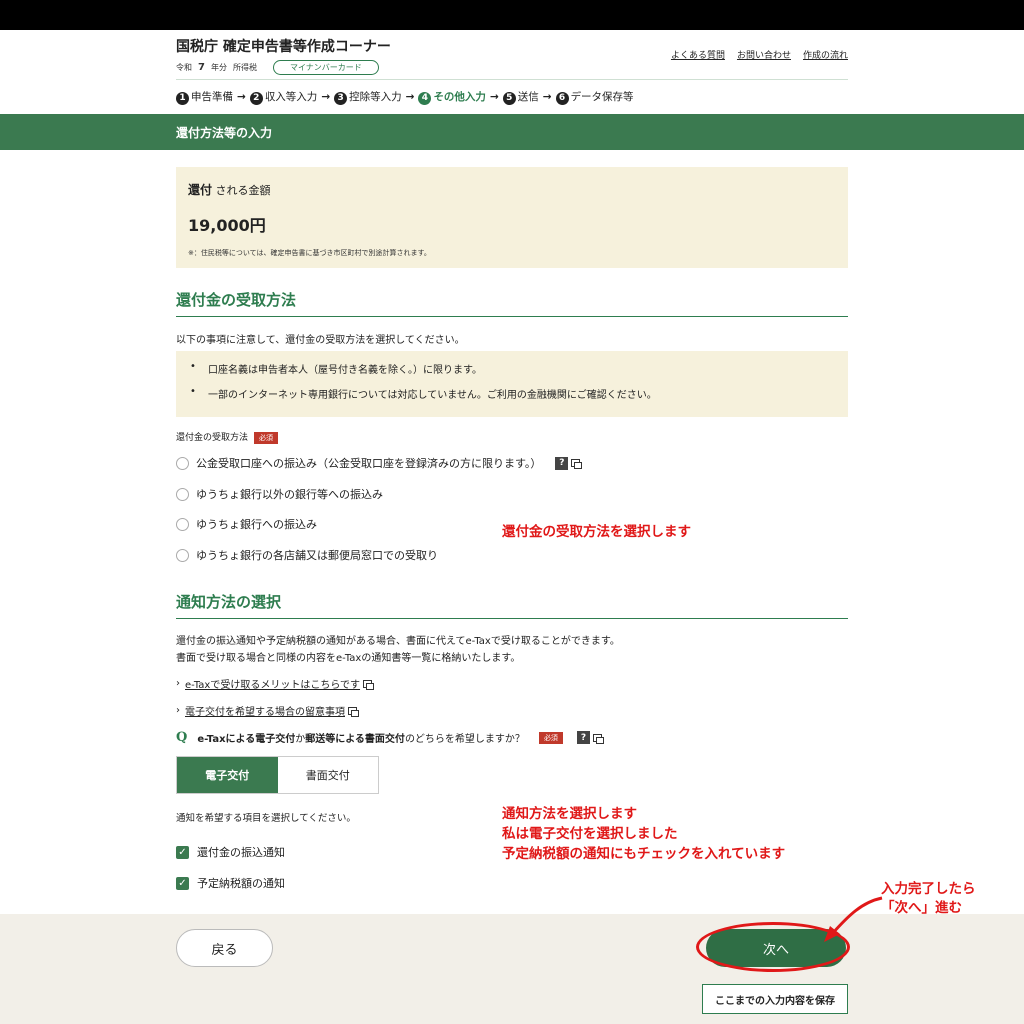 Image resolution: width=1024 pixels, height=1024 pixels. I want to click on step-1: 1 申告準備, so click(204, 97).